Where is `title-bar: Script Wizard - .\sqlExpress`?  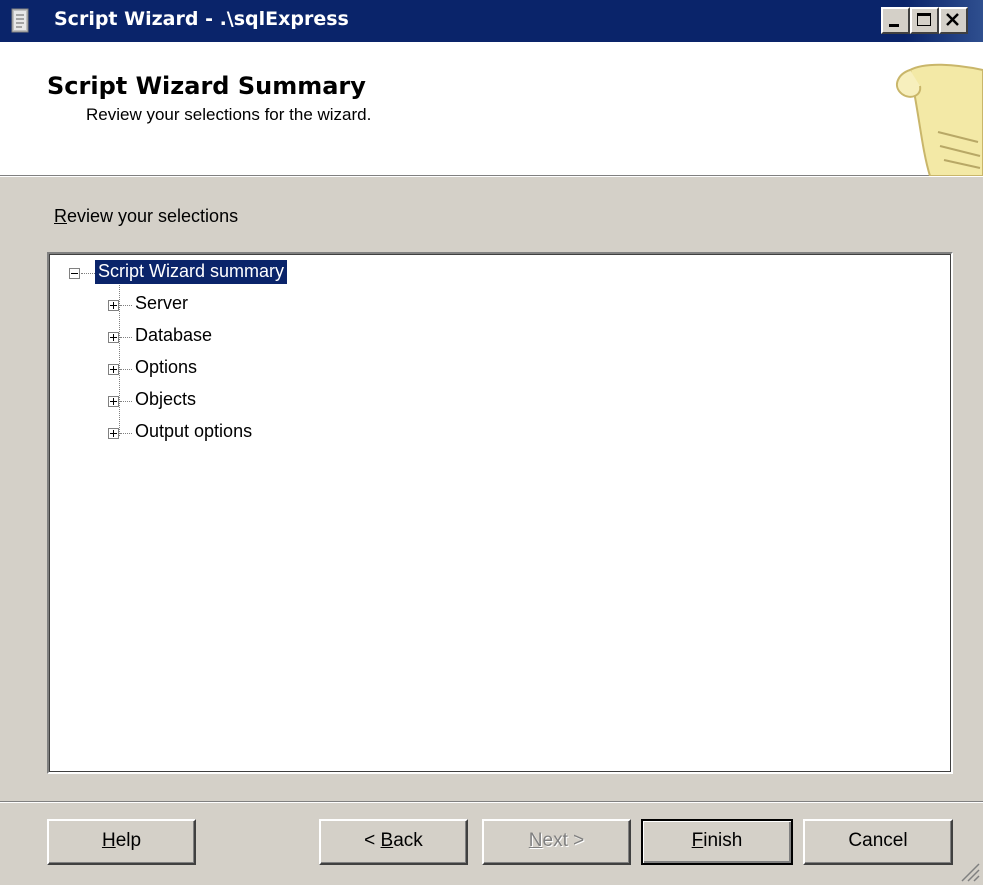
title-bar: Script Wizard - .\sqlExpress is located at coordinates (491, 21).